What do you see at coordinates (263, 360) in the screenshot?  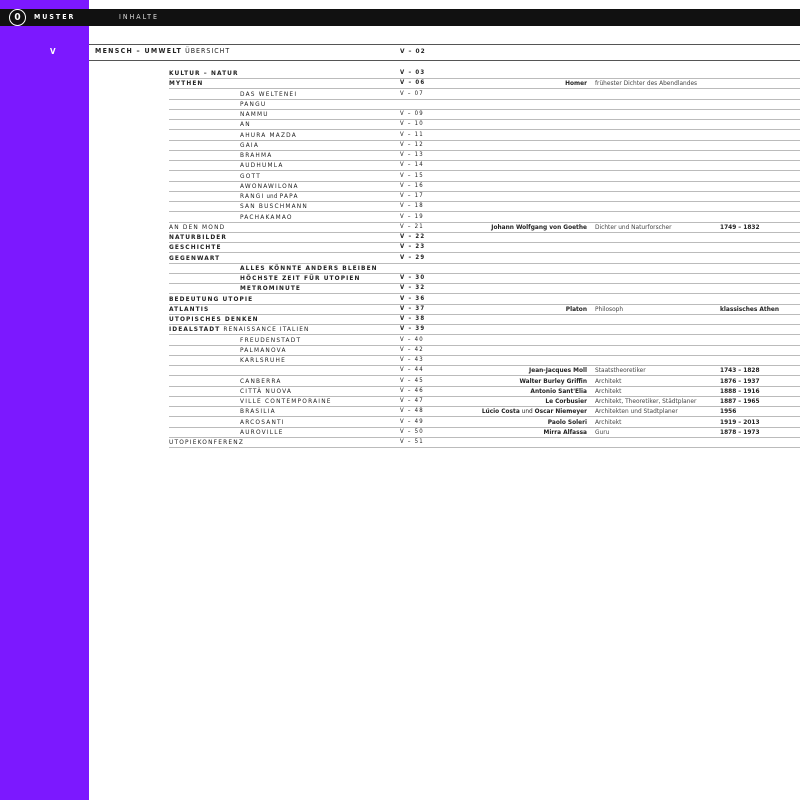 I see `toc-label: KARLSRUHE` at bounding box center [263, 360].